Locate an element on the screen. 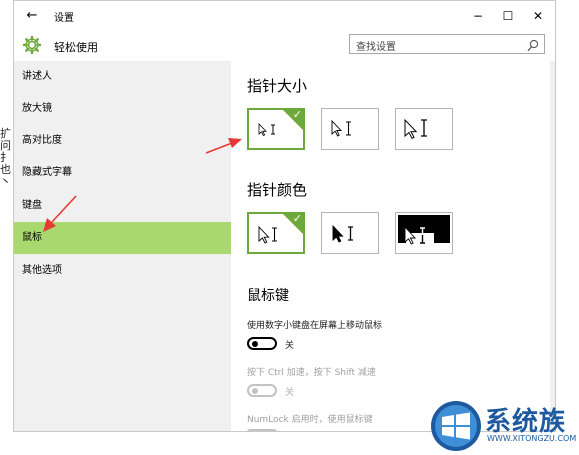 Image resolution: width=579 pixels, height=455 pixels. page-title: 轻松使用 is located at coordinates (76, 47).